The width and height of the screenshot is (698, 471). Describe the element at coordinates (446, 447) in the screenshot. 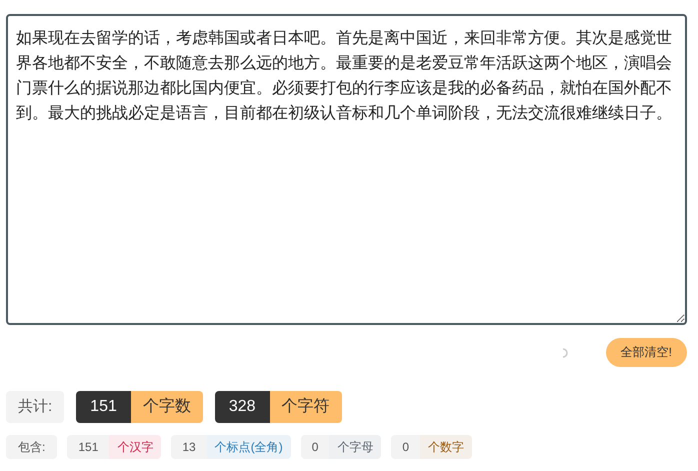

I see `count-unit: 个数字` at that location.